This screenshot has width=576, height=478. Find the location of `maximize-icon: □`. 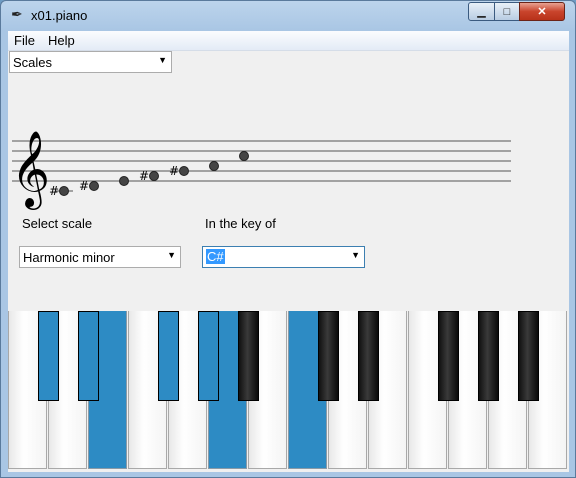

maximize-icon: □ is located at coordinates (507, 11).